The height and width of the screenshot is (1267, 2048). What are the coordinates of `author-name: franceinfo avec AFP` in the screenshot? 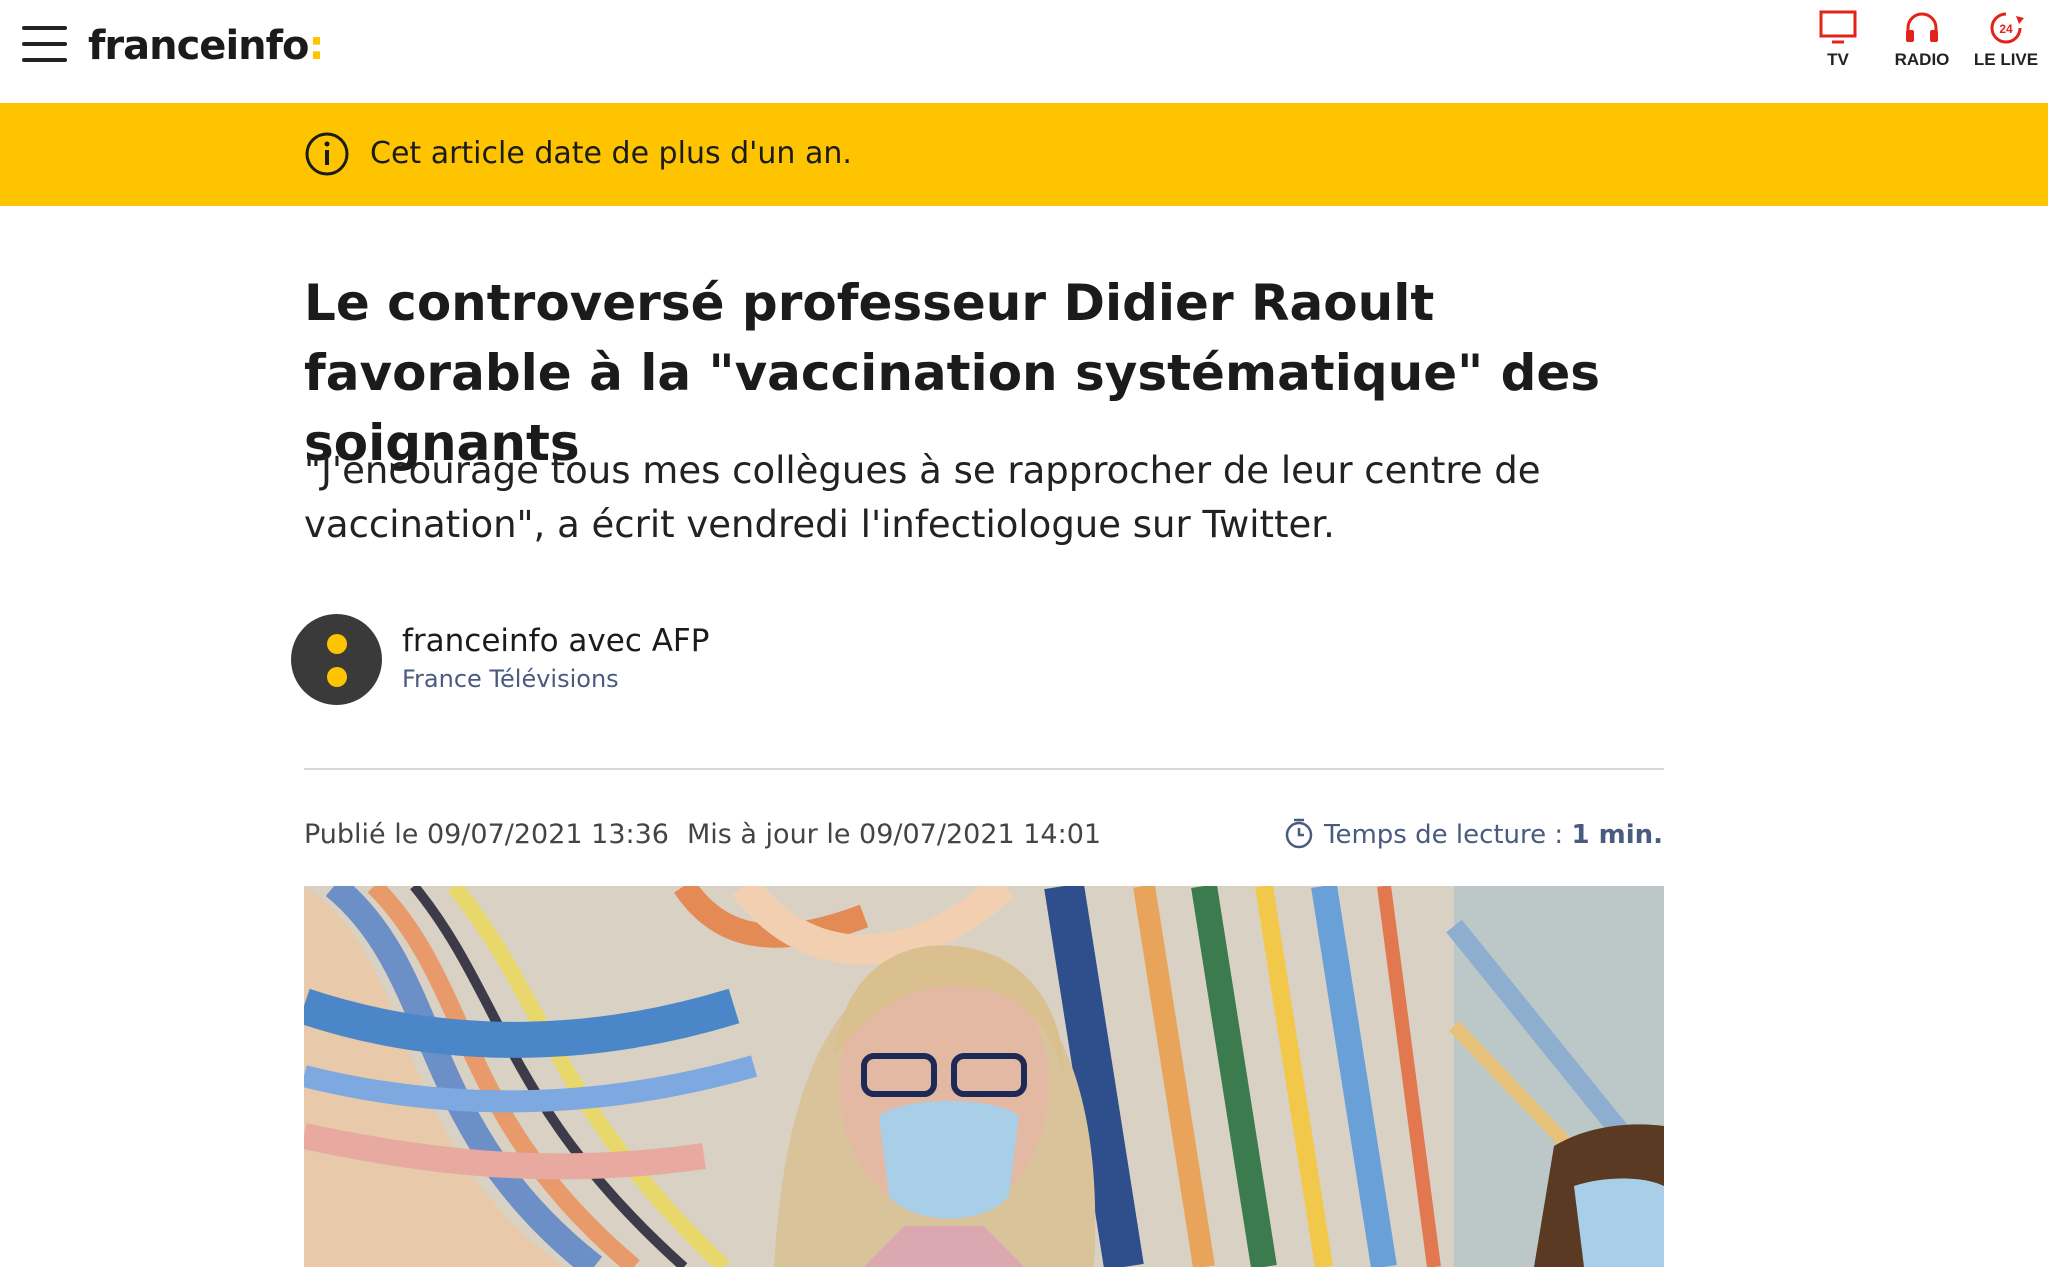 It's located at (555, 641).